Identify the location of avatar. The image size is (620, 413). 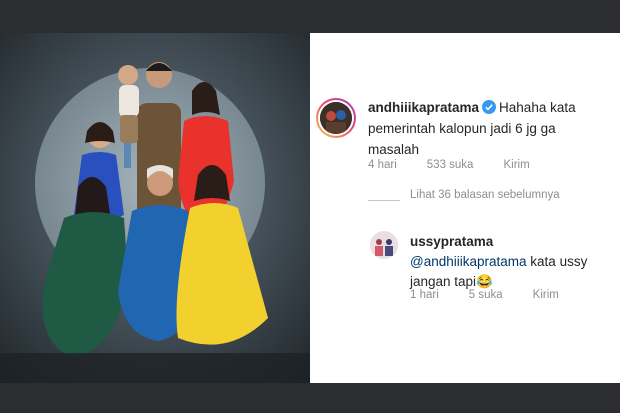
(336, 118).